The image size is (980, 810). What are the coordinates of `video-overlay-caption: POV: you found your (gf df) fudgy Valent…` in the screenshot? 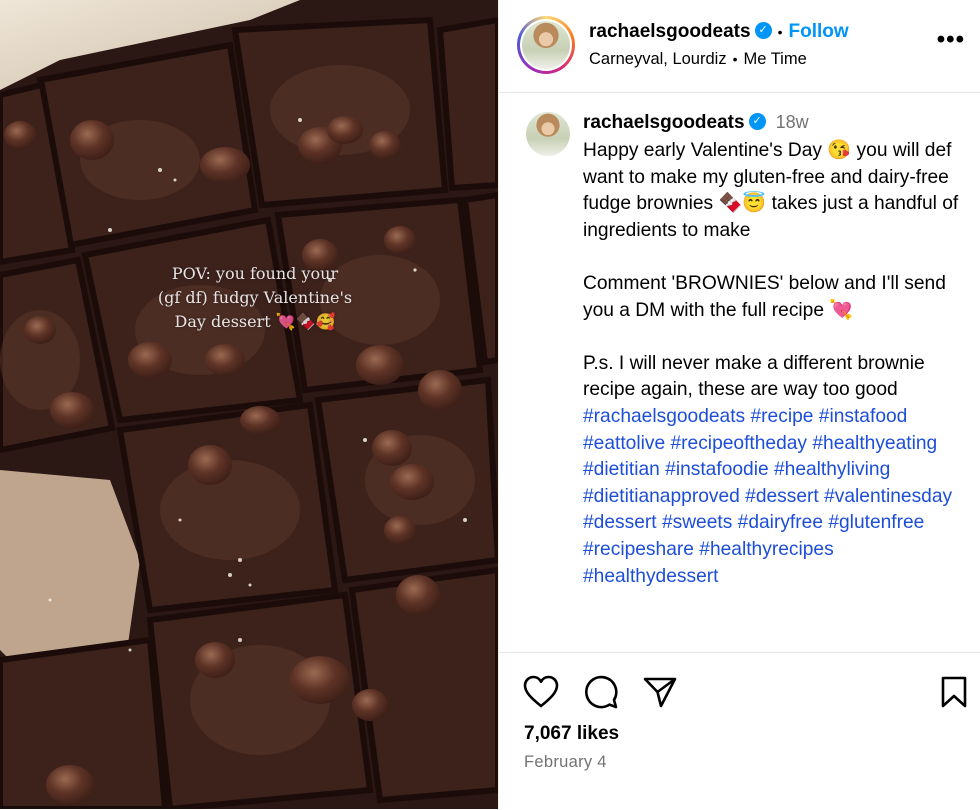 It's located at (255, 298).